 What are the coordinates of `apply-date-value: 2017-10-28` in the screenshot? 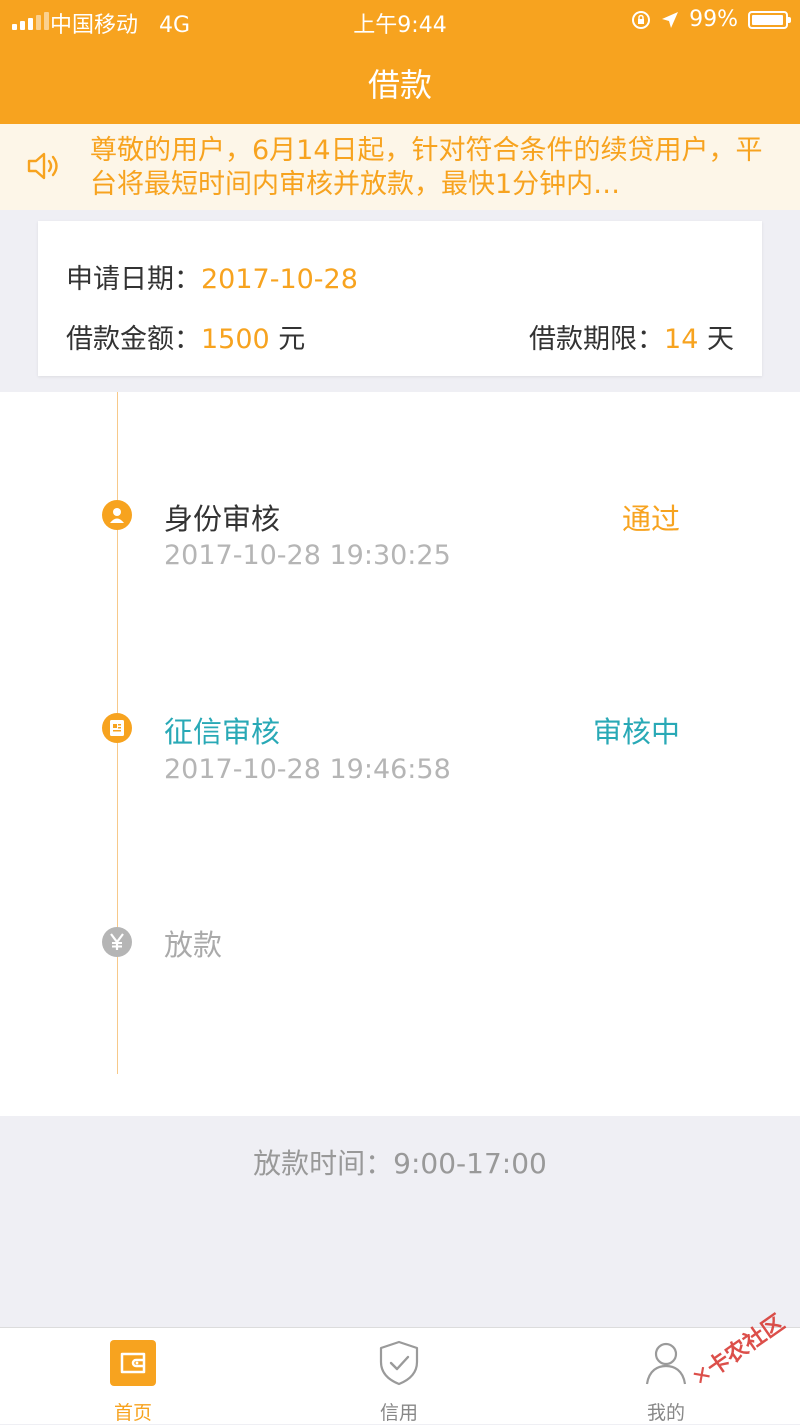 It's located at (279, 279).